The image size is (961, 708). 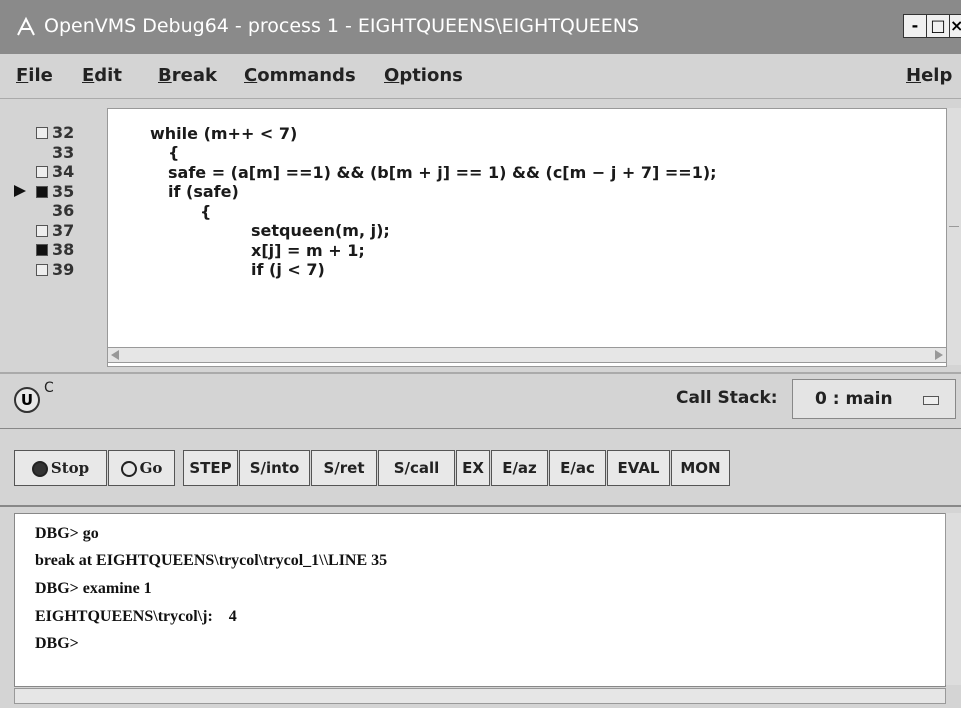 What do you see at coordinates (115, 355) in the screenshot?
I see `scroll-left-icon` at bounding box center [115, 355].